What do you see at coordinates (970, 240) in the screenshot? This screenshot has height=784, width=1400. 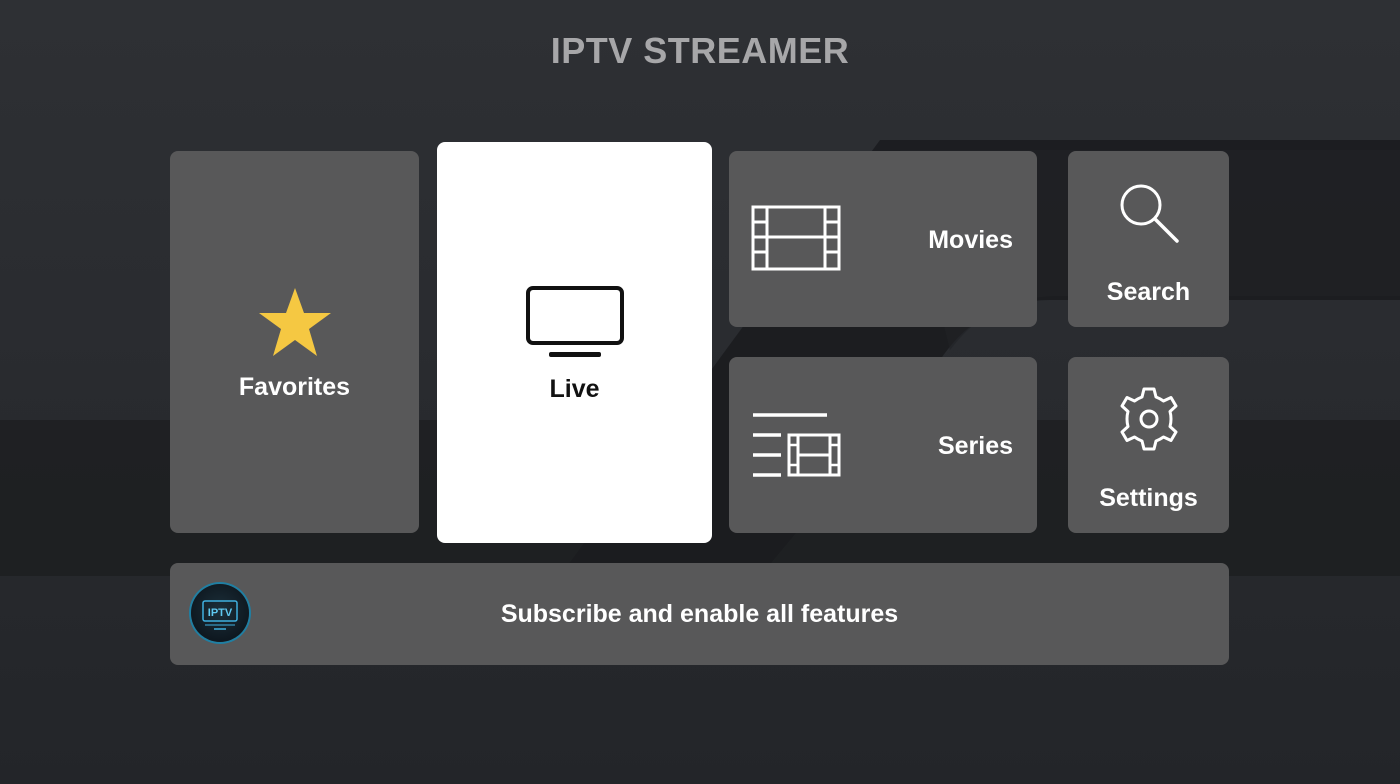 I see `movies-label: Movies` at bounding box center [970, 240].